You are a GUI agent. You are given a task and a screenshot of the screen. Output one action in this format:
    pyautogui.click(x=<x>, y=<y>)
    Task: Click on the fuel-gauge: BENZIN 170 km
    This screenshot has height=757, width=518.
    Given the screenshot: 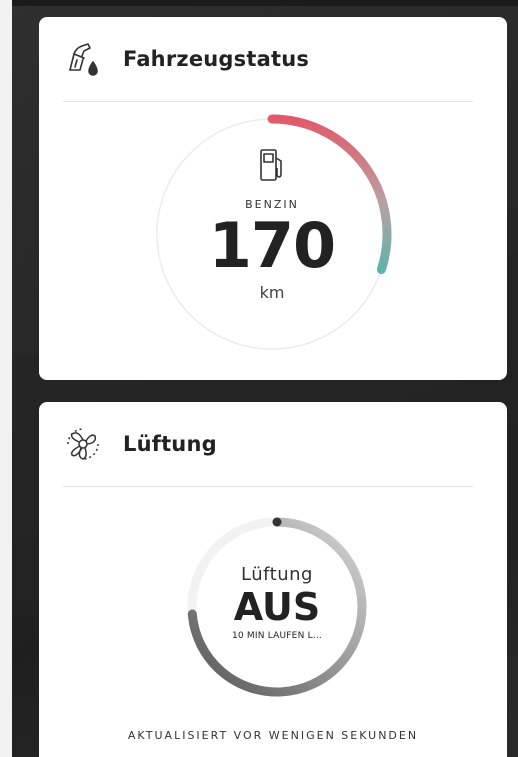 What is the action you would take?
    pyautogui.click(x=272, y=234)
    